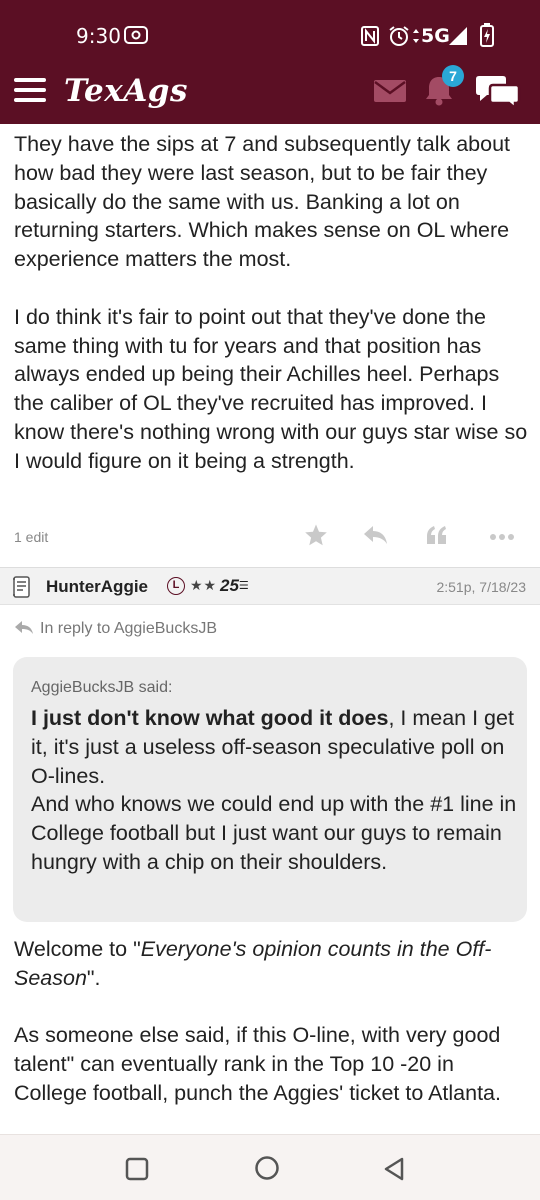 Image resolution: width=540 pixels, height=1200 pixels. What do you see at coordinates (128, 628) in the screenshot?
I see `in-reply-to-text: In reply to AggieBucksJB` at bounding box center [128, 628].